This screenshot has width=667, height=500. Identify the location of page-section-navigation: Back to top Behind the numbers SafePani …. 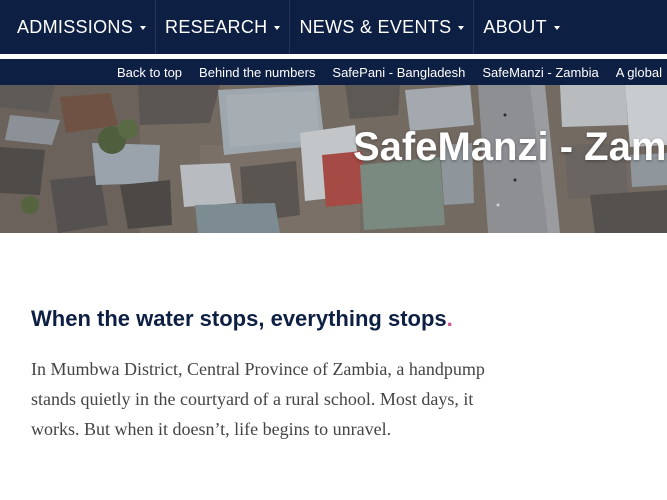
(333, 72).